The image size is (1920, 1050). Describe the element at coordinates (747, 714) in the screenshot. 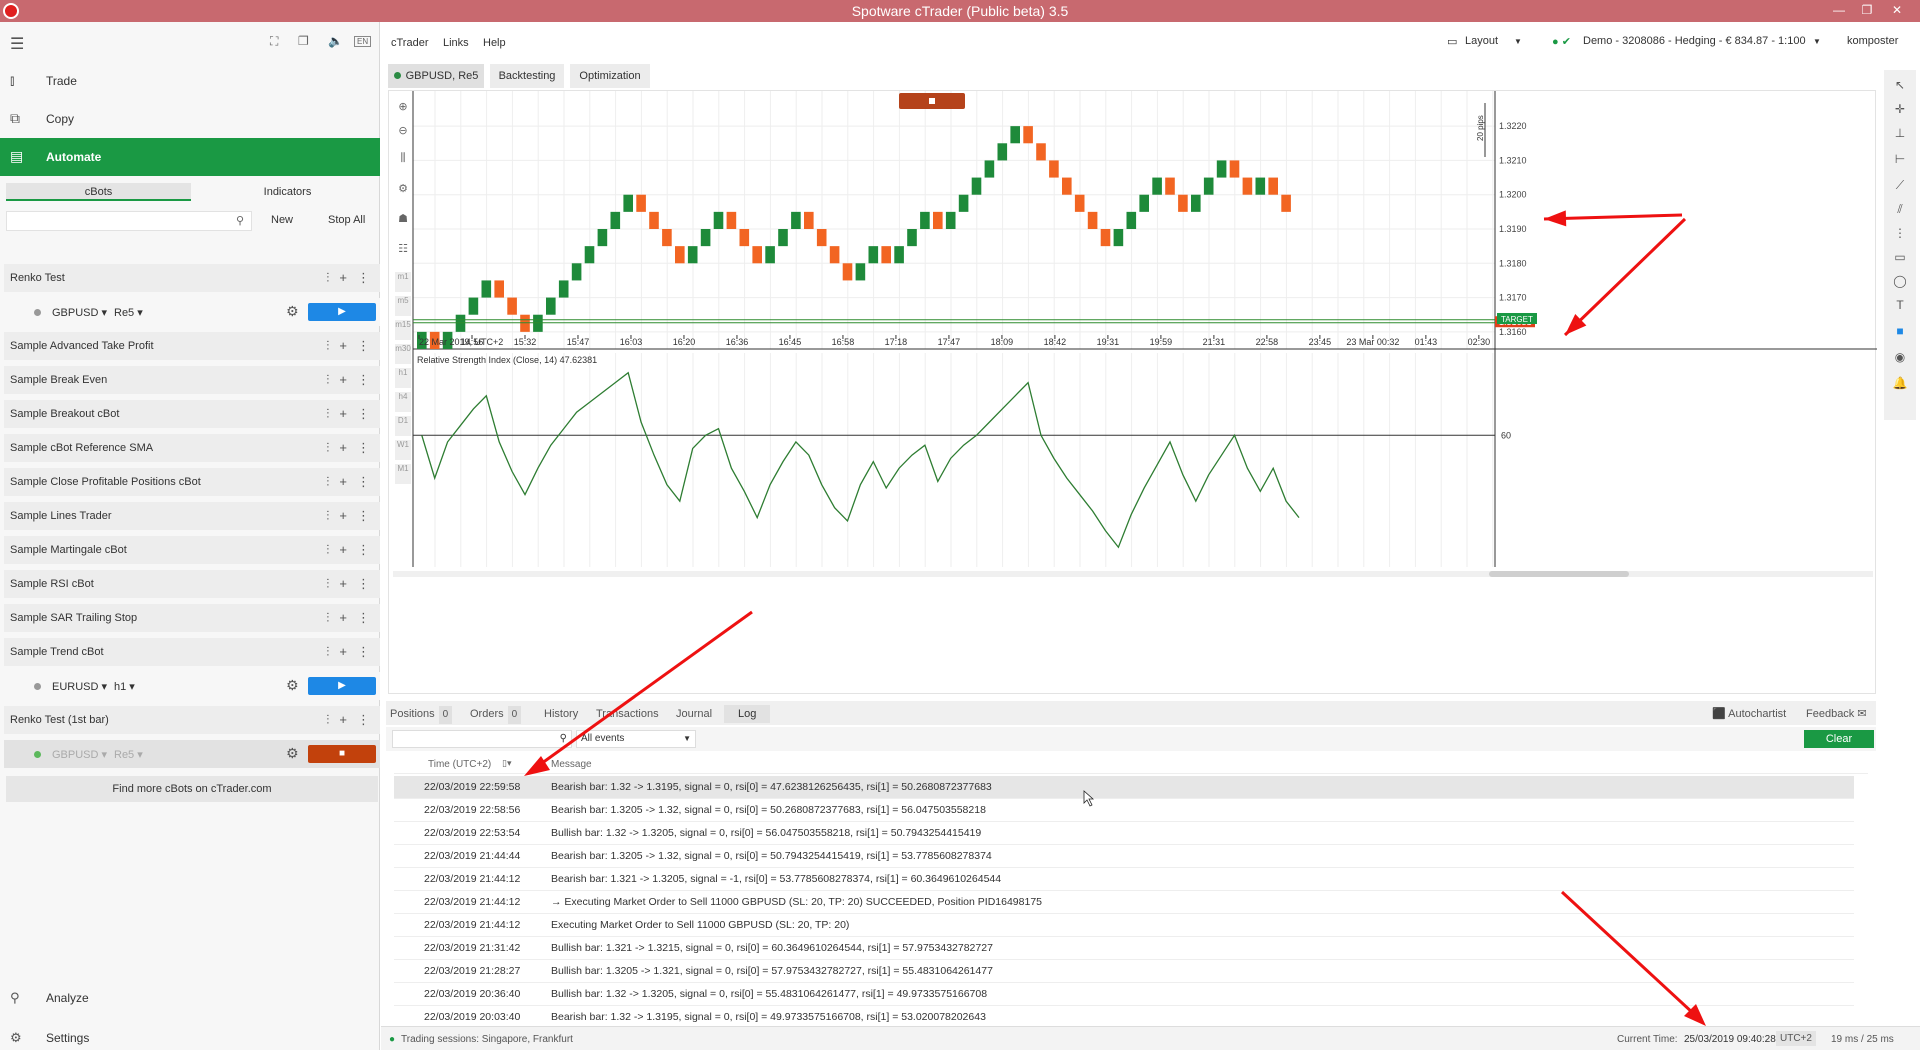

I see `tab-log: Log` at that location.